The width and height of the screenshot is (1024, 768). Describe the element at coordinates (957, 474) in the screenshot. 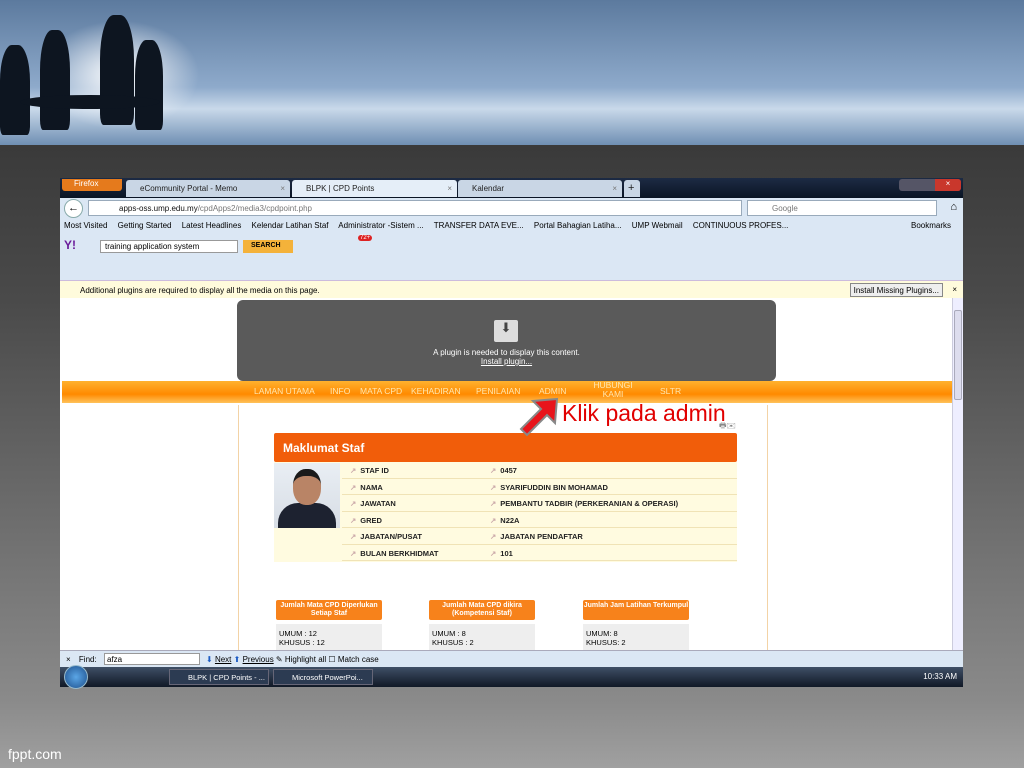

I see `vertical-scrollbar` at that location.